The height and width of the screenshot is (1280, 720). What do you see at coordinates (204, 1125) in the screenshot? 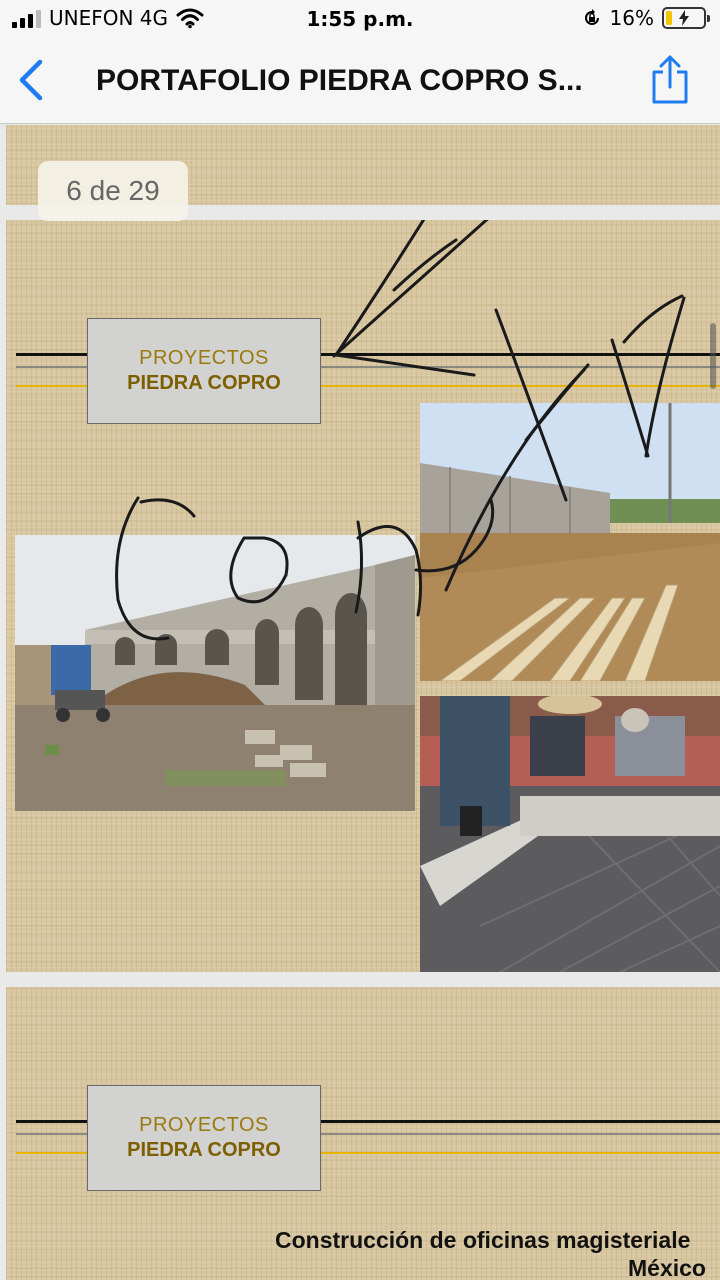
I see `brand-line-1: PROYECTOS` at bounding box center [204, 1125].